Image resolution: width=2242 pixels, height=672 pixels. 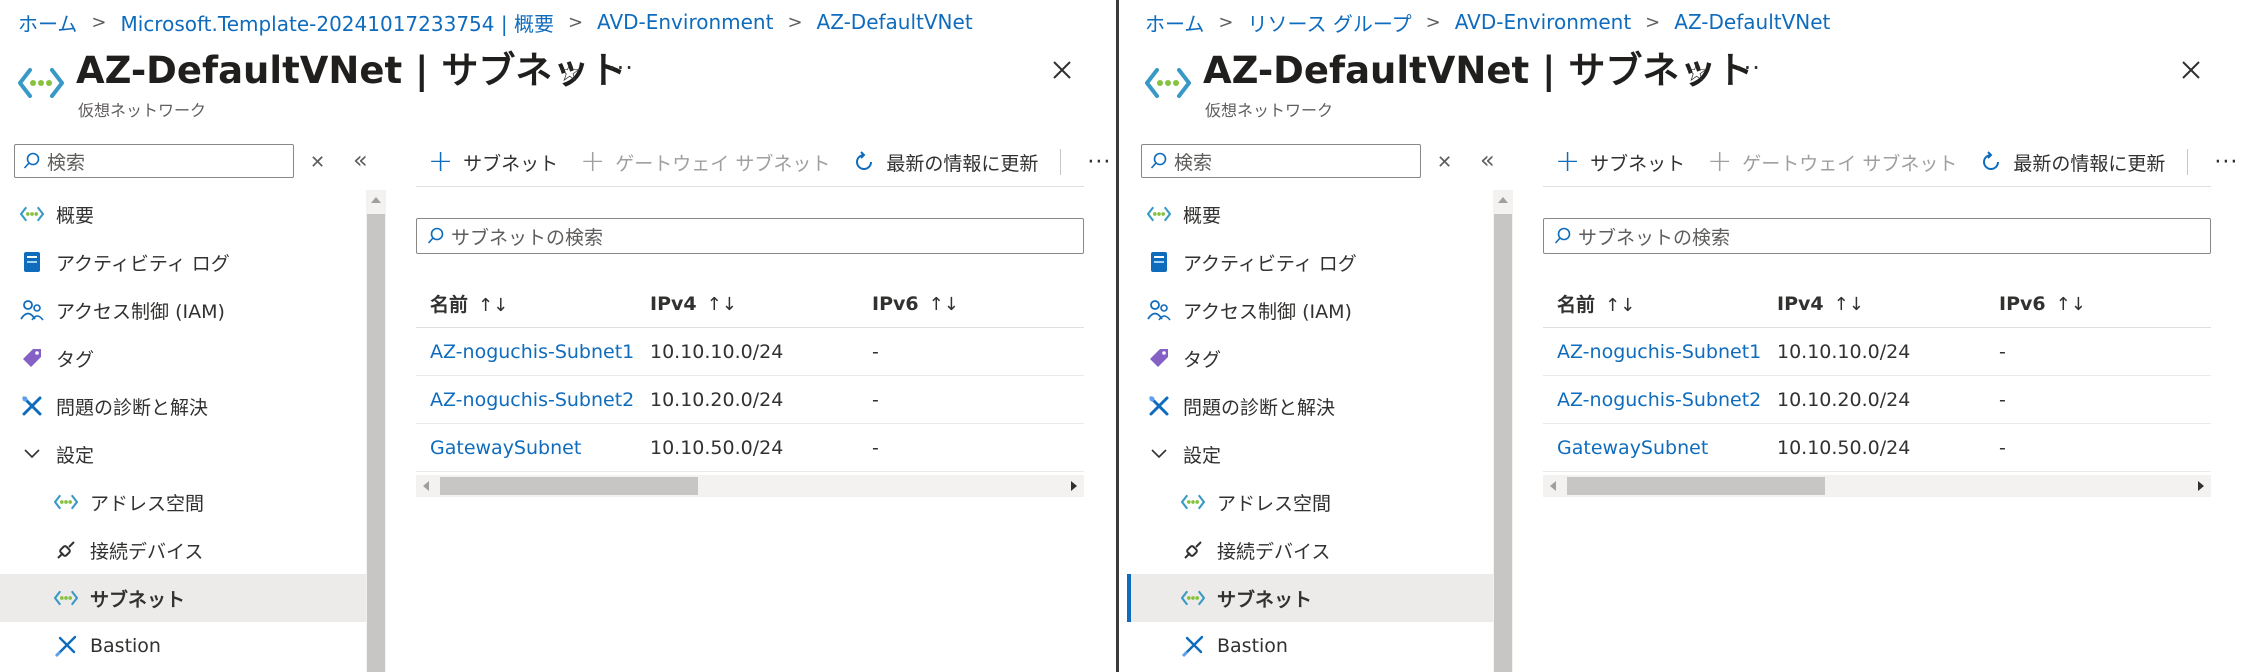 What do you see at coordinates (351, 70) in the screenshot?
I see `page-title: AZ-DefaultVNet | サブネット` at bounding box center [351, 70].